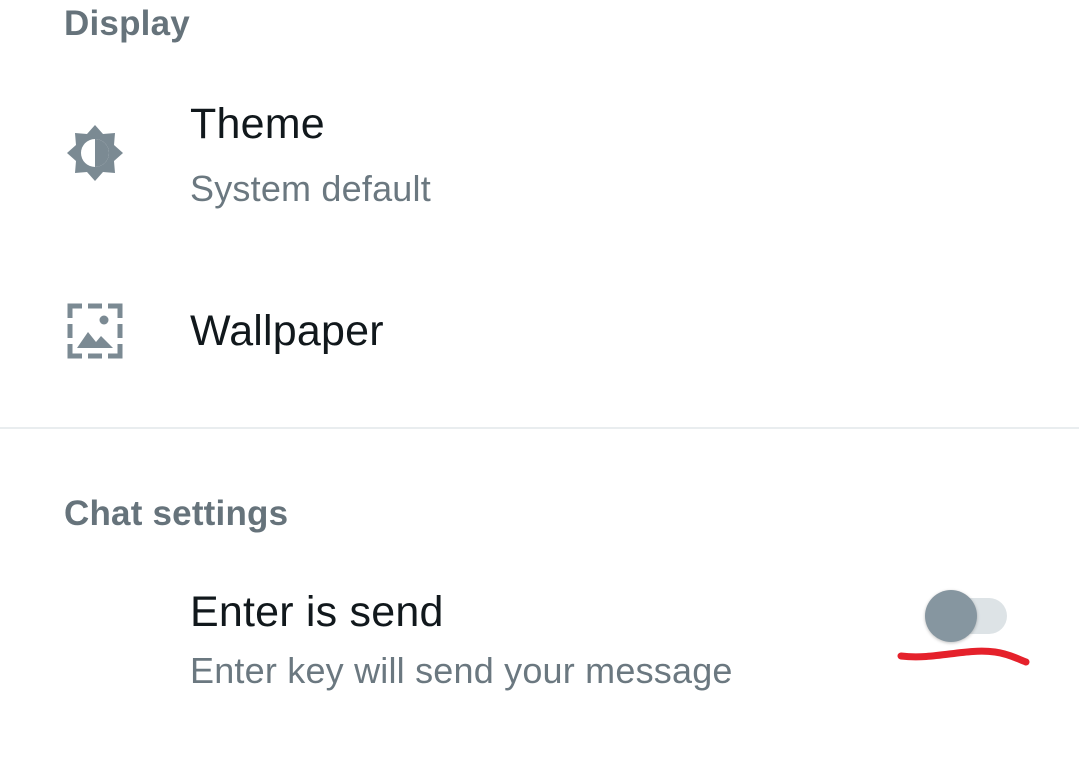 Image resolution: width=1079 pixels, height=761 pixels. What do you see at coordinates (317, 612) in the screenshot?
I see `enter-is-send-title: Enter is send` at bounding box center [317, 612].